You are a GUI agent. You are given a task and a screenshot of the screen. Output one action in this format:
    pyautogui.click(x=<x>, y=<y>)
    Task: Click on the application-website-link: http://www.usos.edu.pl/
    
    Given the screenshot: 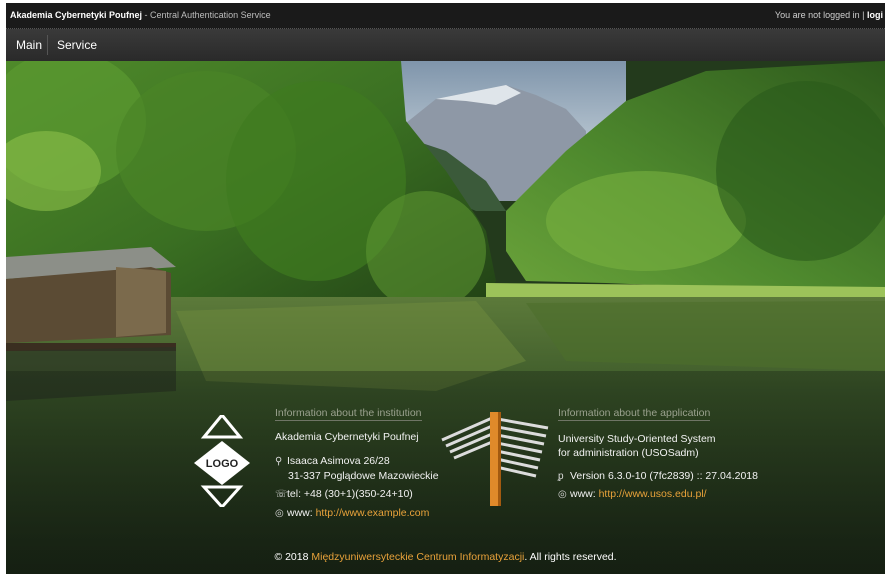 What is the action you would take?
    pyautogui.click(x=653, y=494)
    